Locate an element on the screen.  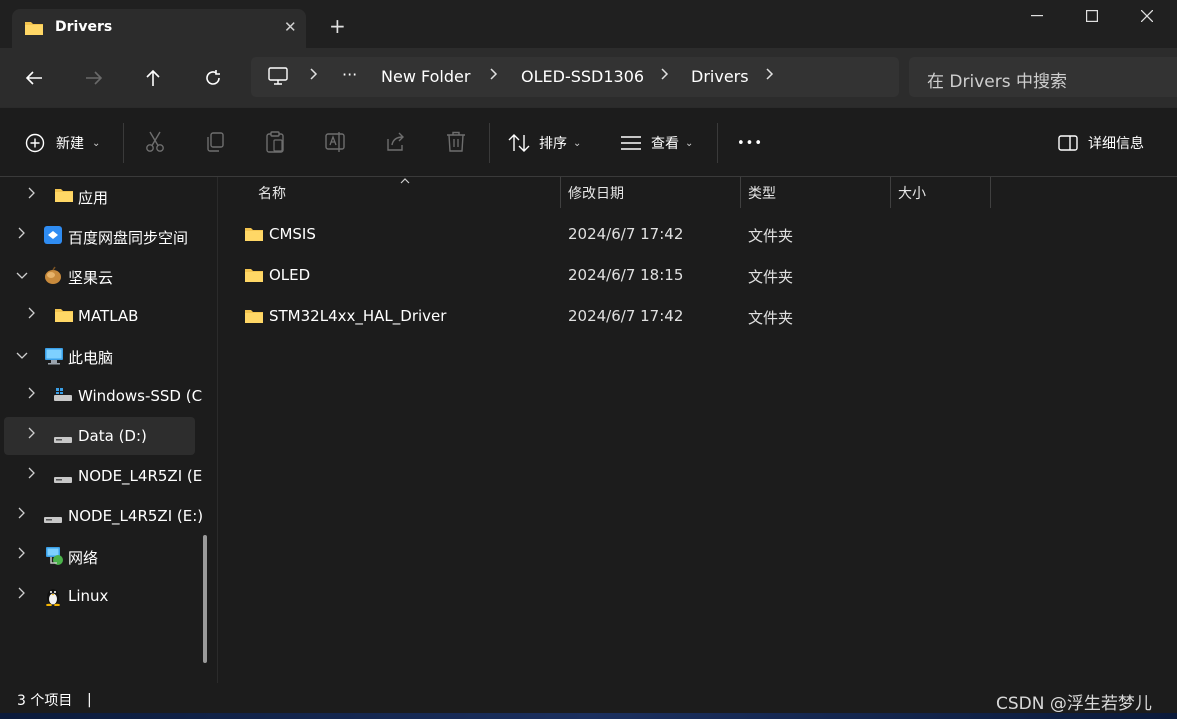
arrow-right-icon is located at coordinates (94, 78).